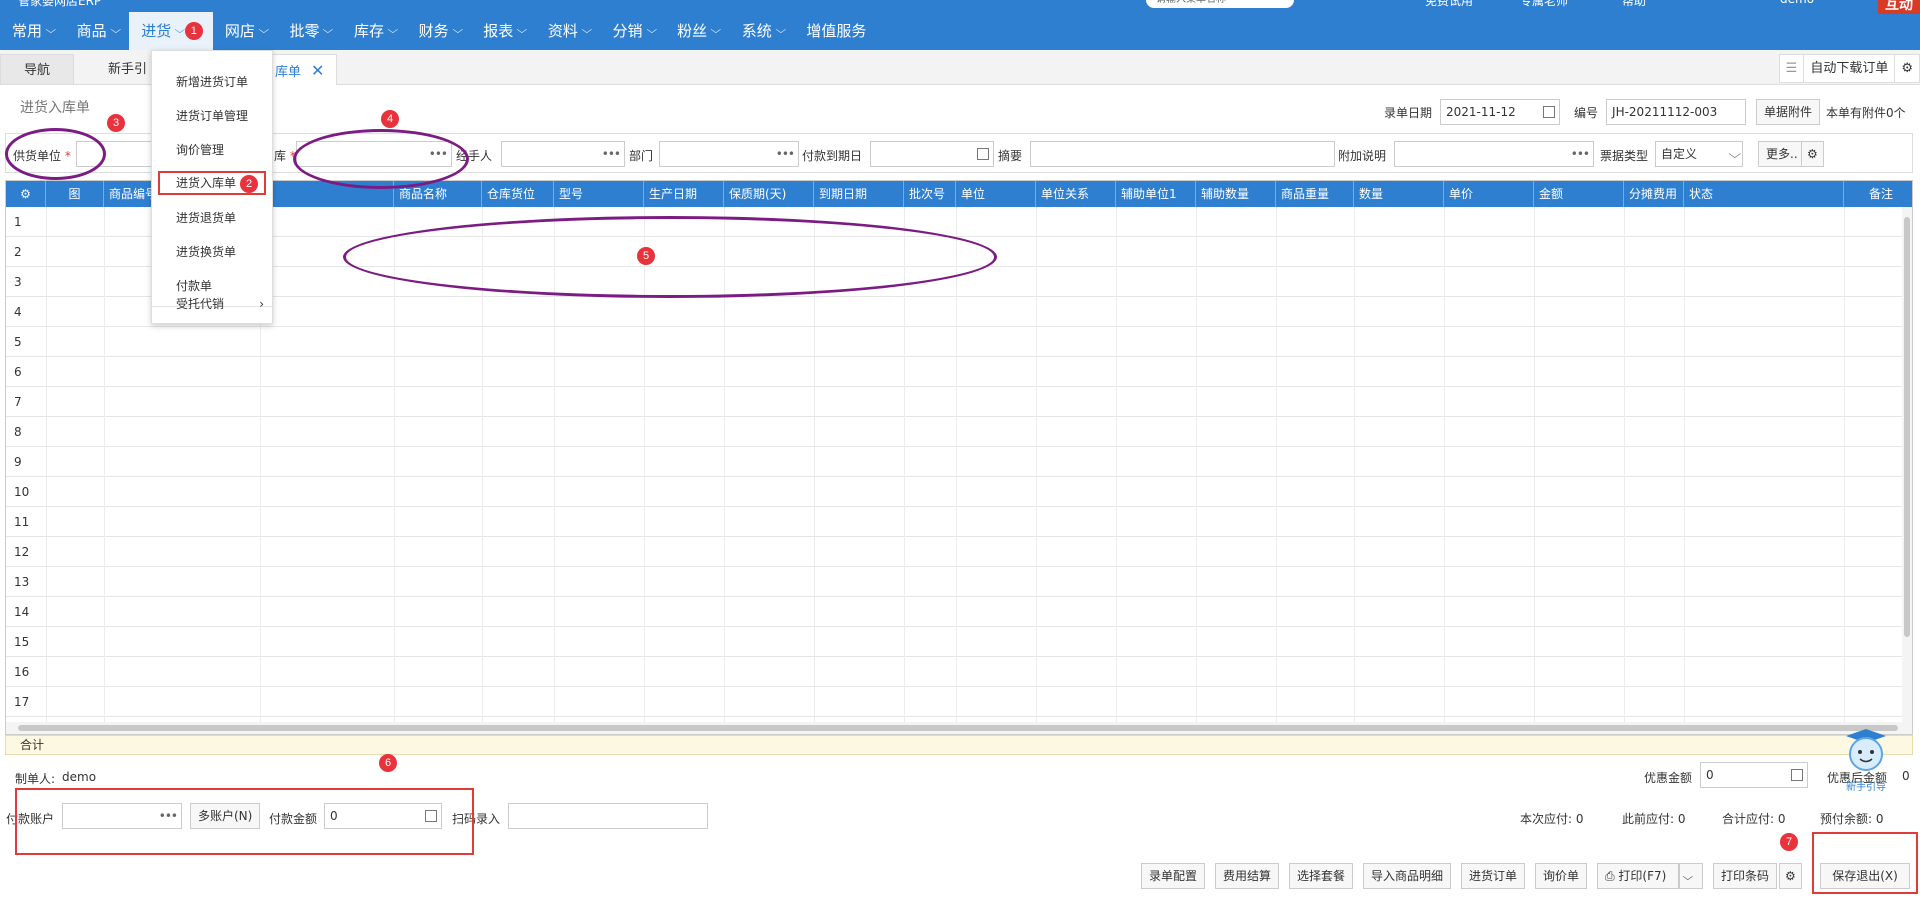  What do you see at coordinates (959, 492) in the screenshot?
I see `table-row: 10` at bounding box center [959, 492].